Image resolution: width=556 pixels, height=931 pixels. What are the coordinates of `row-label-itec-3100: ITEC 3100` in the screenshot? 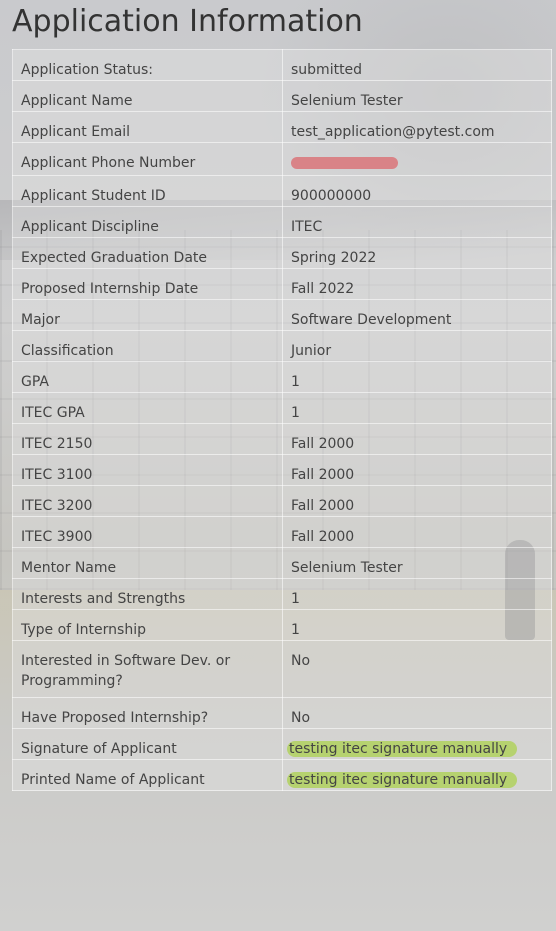 It's located at (147, 470).